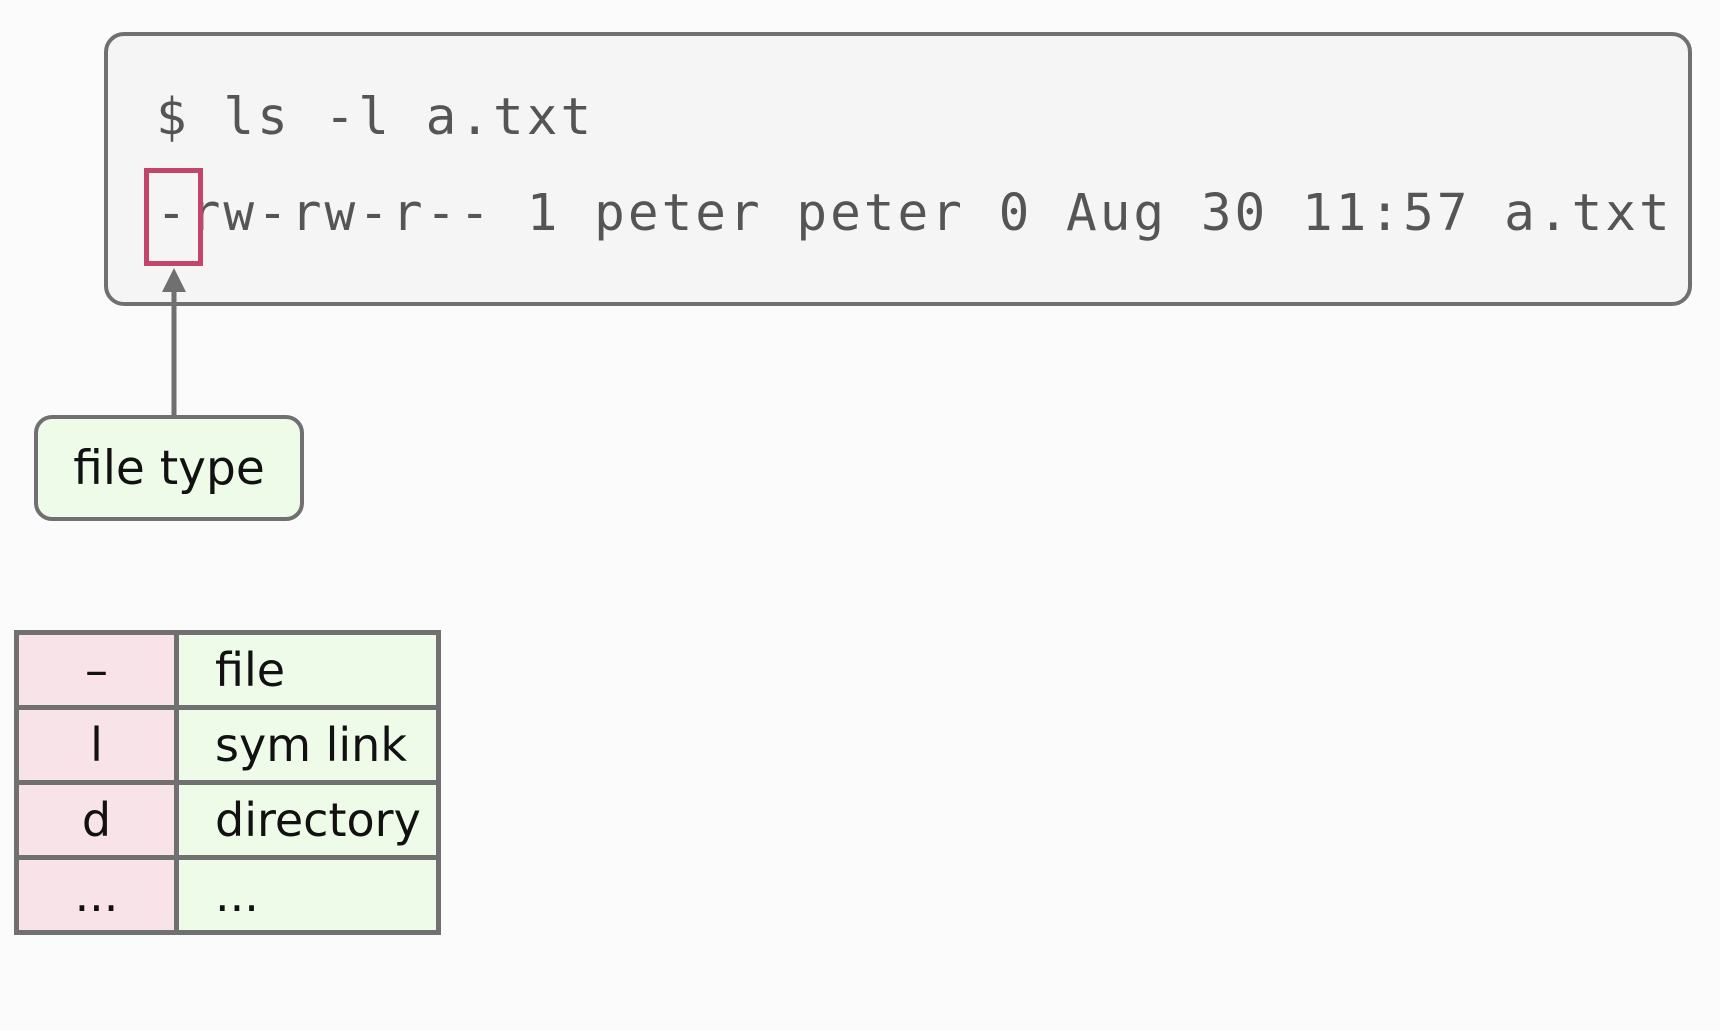 Image resolution: width=1720 pixels, height=1030 pixels. What do you see at coordinates (375, 117) in the screenshot?
I see `command-line: $ ls -l a.txt` at bounding box center [375, 117].